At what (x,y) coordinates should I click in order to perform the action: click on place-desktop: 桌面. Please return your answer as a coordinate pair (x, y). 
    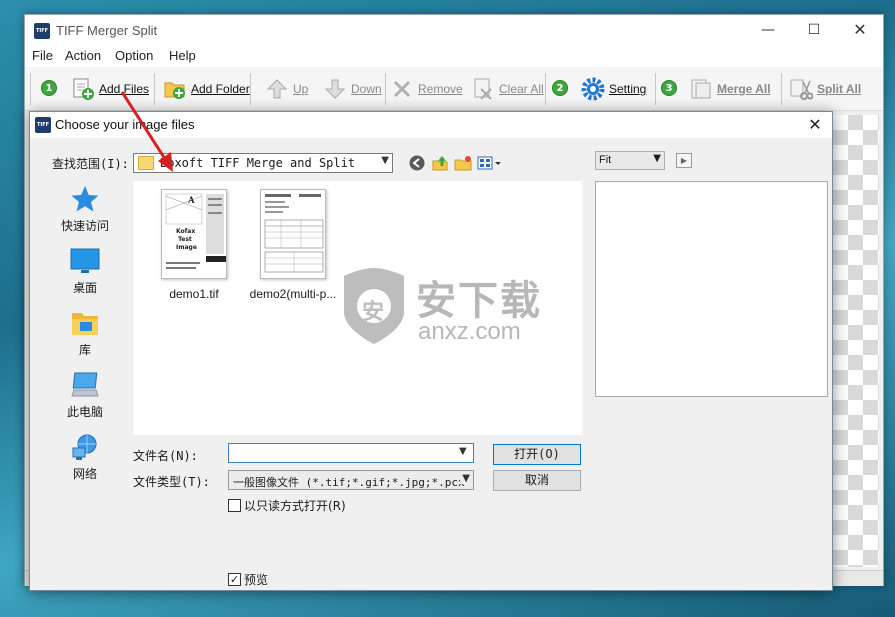
    Looking at the image, I should click on (85, 272).